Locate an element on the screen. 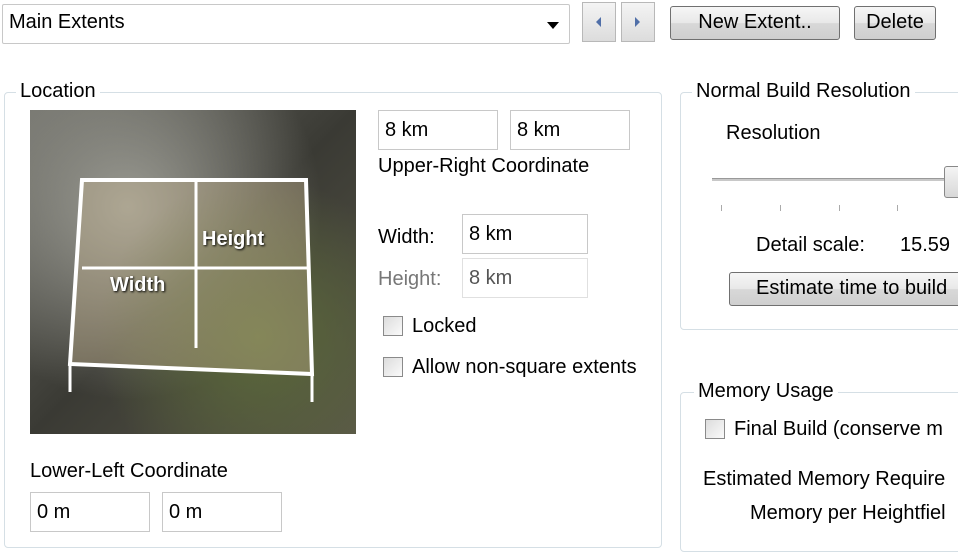 Image resolution: width=958 pixels, height=556 pixels. width-input: 8 km is located at coordinates (525, 234).